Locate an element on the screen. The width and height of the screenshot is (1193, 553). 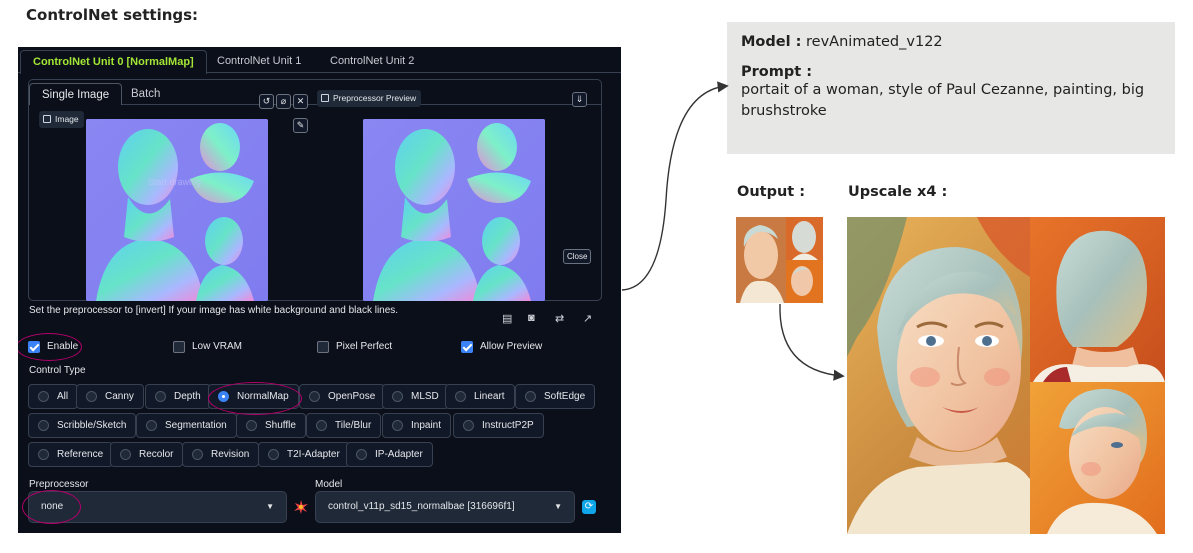
normalmap-highlight is located at coordinates (255, 398).